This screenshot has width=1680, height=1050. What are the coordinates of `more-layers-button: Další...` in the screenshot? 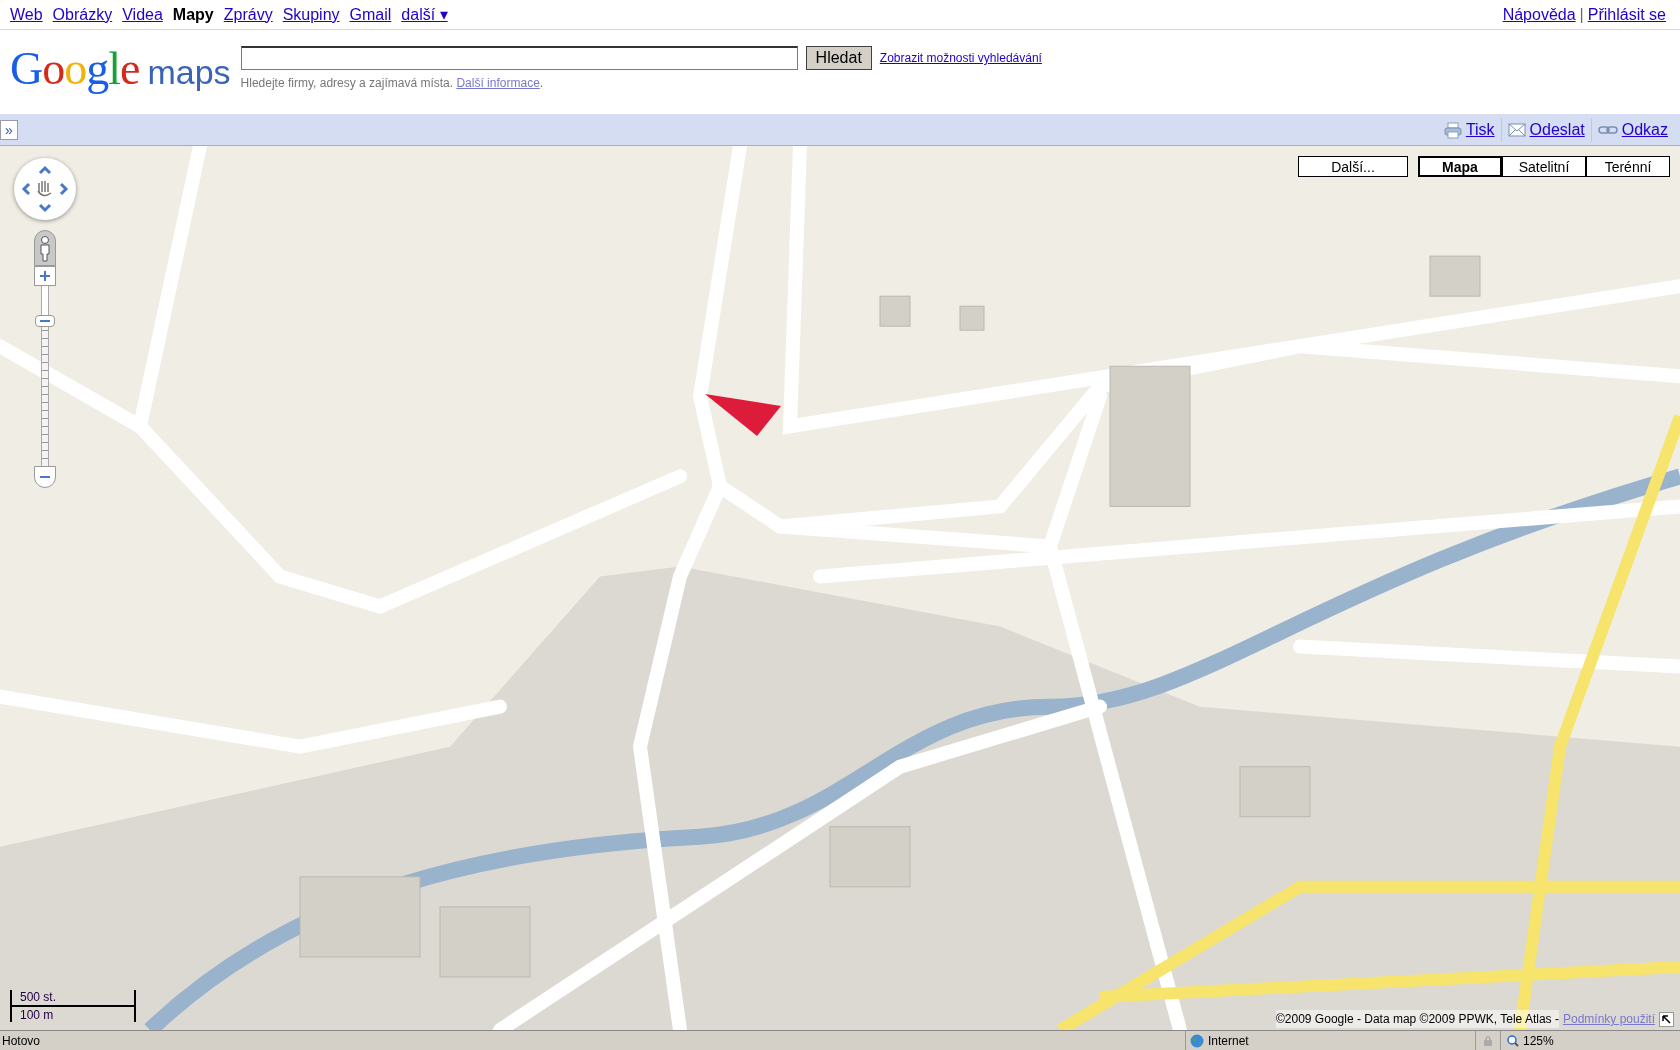 It's located at (1353, 166).